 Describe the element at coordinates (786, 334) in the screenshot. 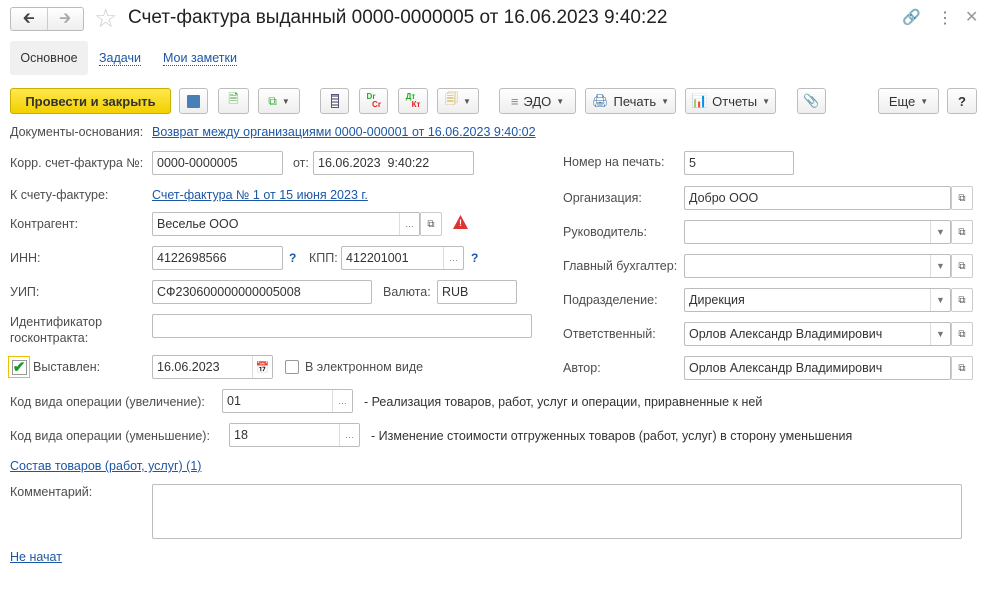

I see `resp-value: Орлов Александр Владимирович` at that location.